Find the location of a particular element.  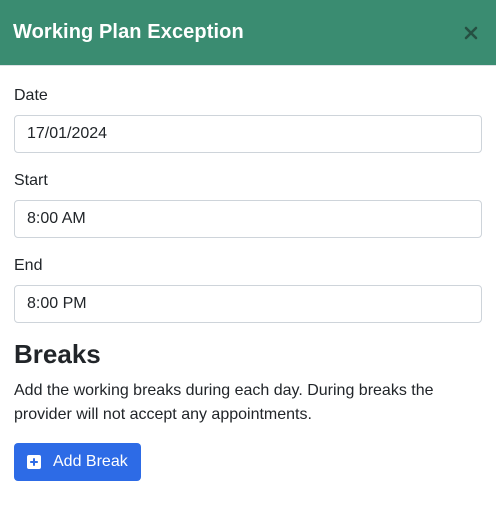

close-icon is located at coordinates (471, 32).